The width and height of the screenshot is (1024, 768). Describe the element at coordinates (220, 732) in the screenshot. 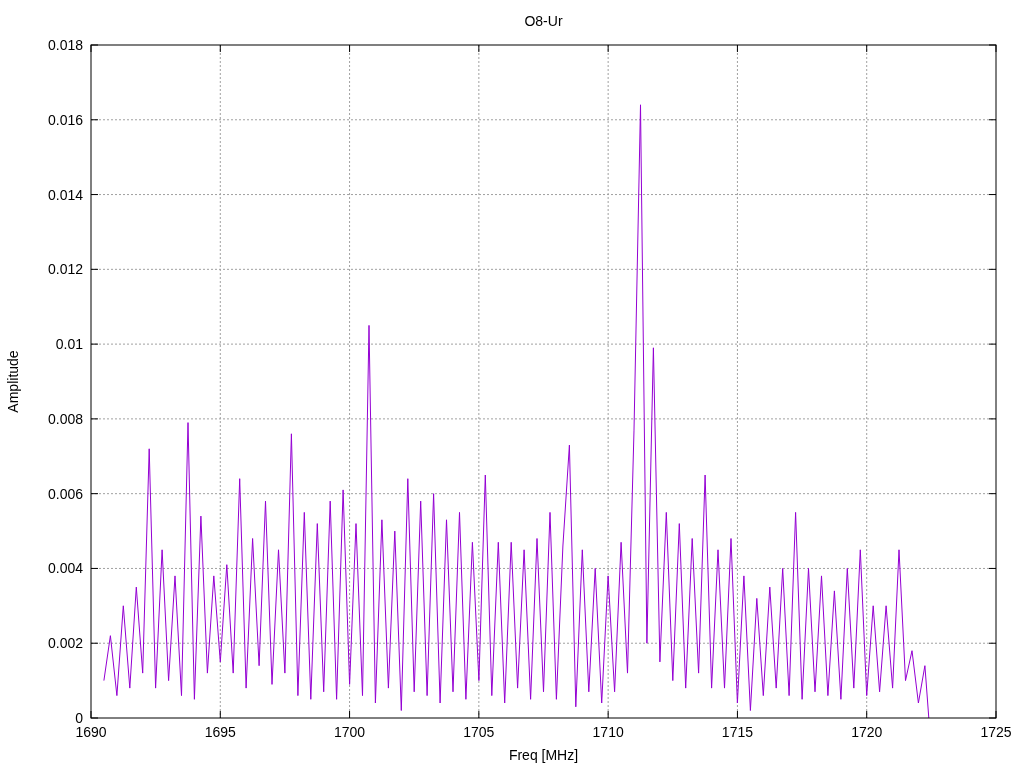

I see `tick-label: 1695` at that location.